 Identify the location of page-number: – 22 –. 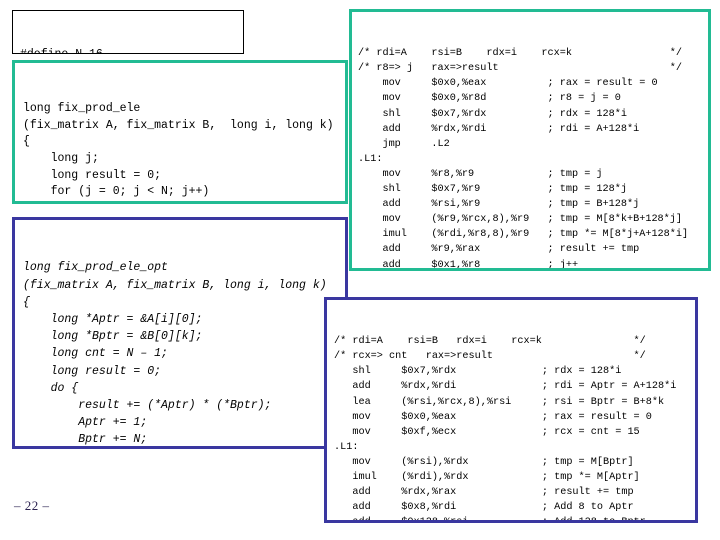
(32, 505).